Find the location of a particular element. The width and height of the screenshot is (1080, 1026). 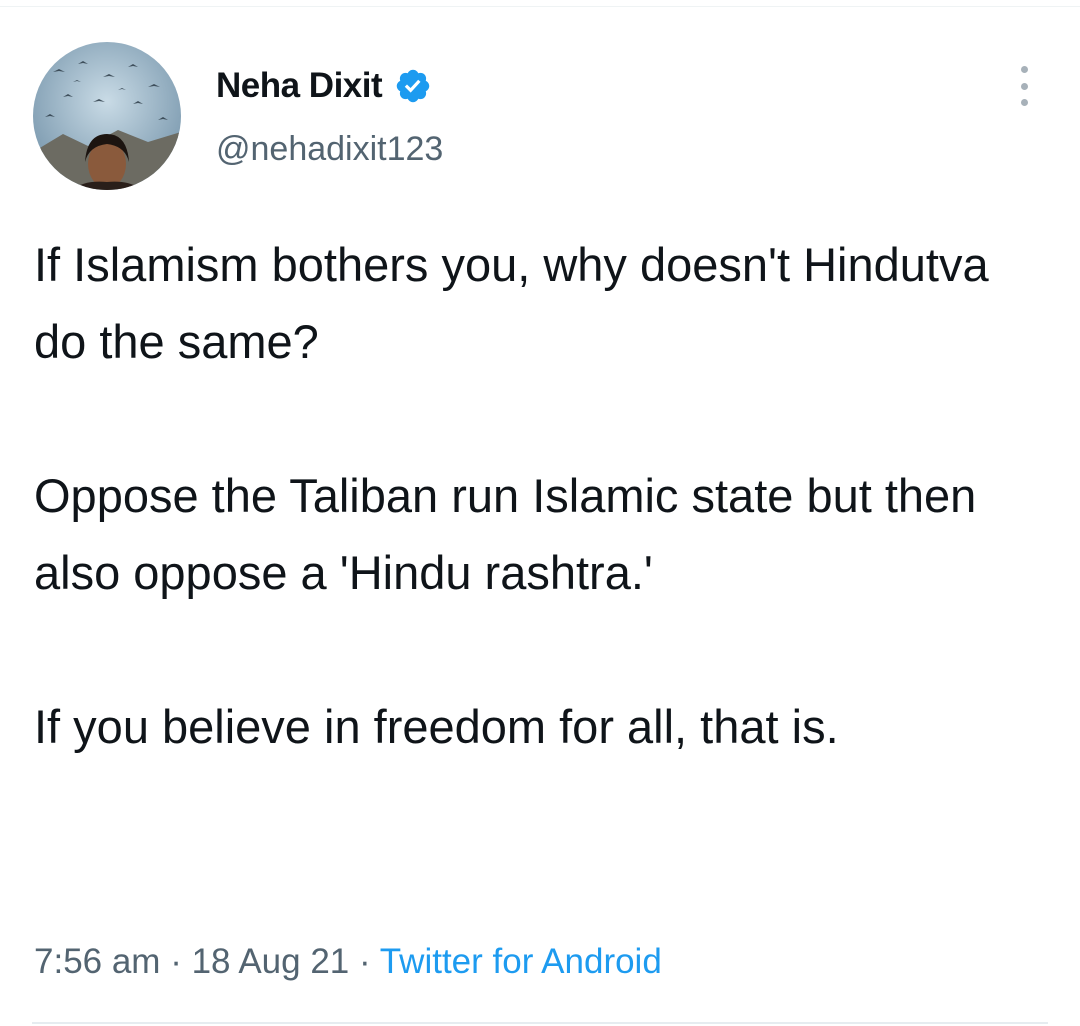

verified-badge-icon is located at coordinates (413, 86).